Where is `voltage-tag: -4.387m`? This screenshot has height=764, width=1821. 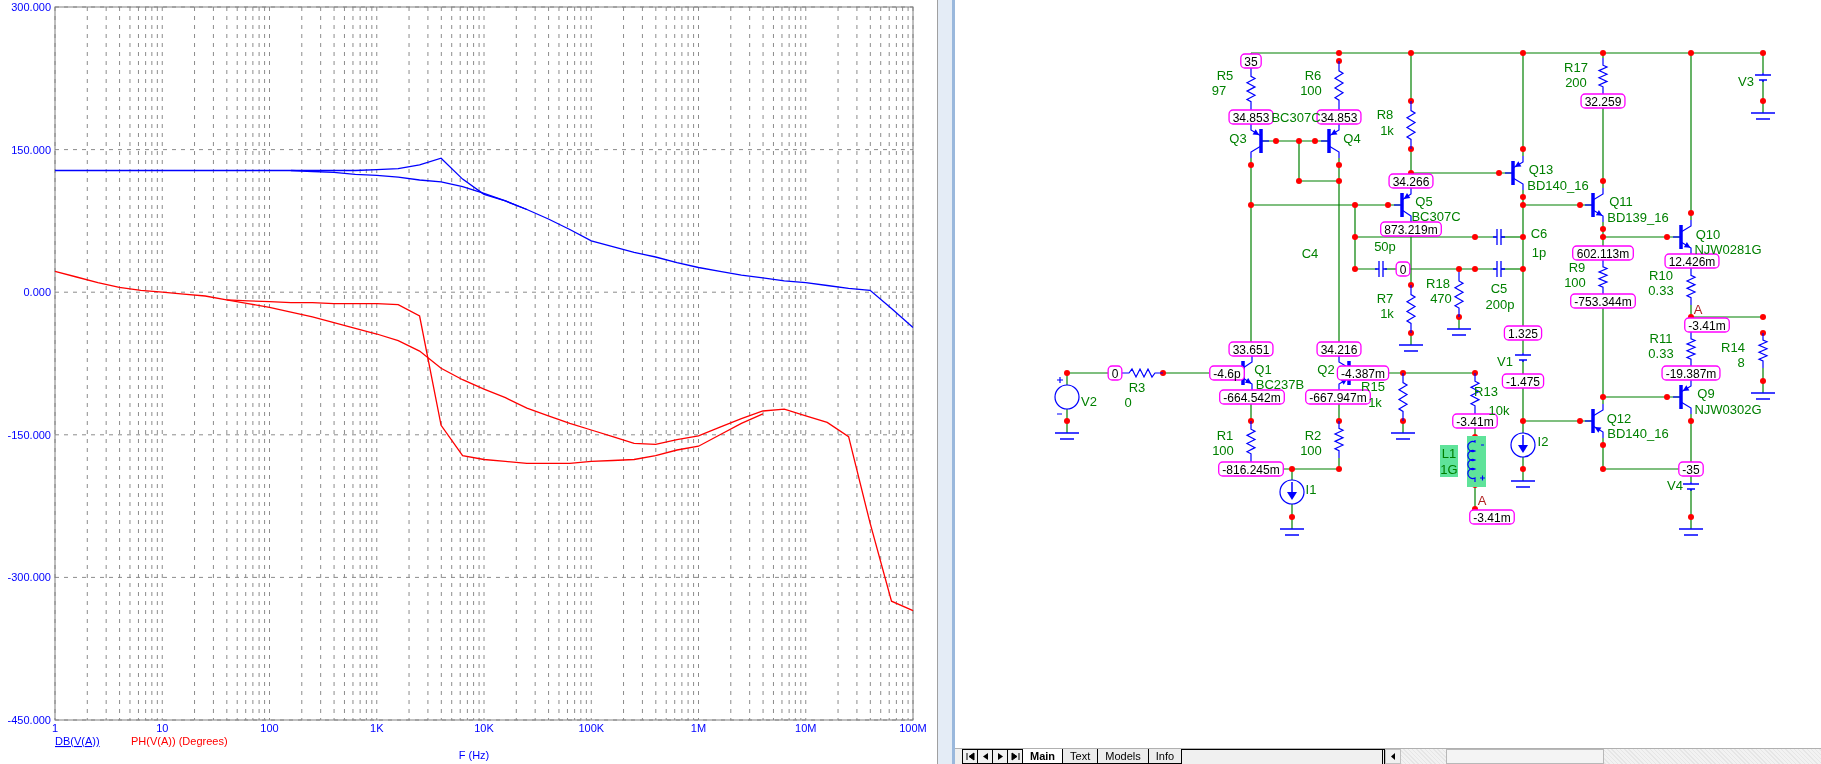 voltage-tag: -4.387m is located at coordinates (1363, 373).